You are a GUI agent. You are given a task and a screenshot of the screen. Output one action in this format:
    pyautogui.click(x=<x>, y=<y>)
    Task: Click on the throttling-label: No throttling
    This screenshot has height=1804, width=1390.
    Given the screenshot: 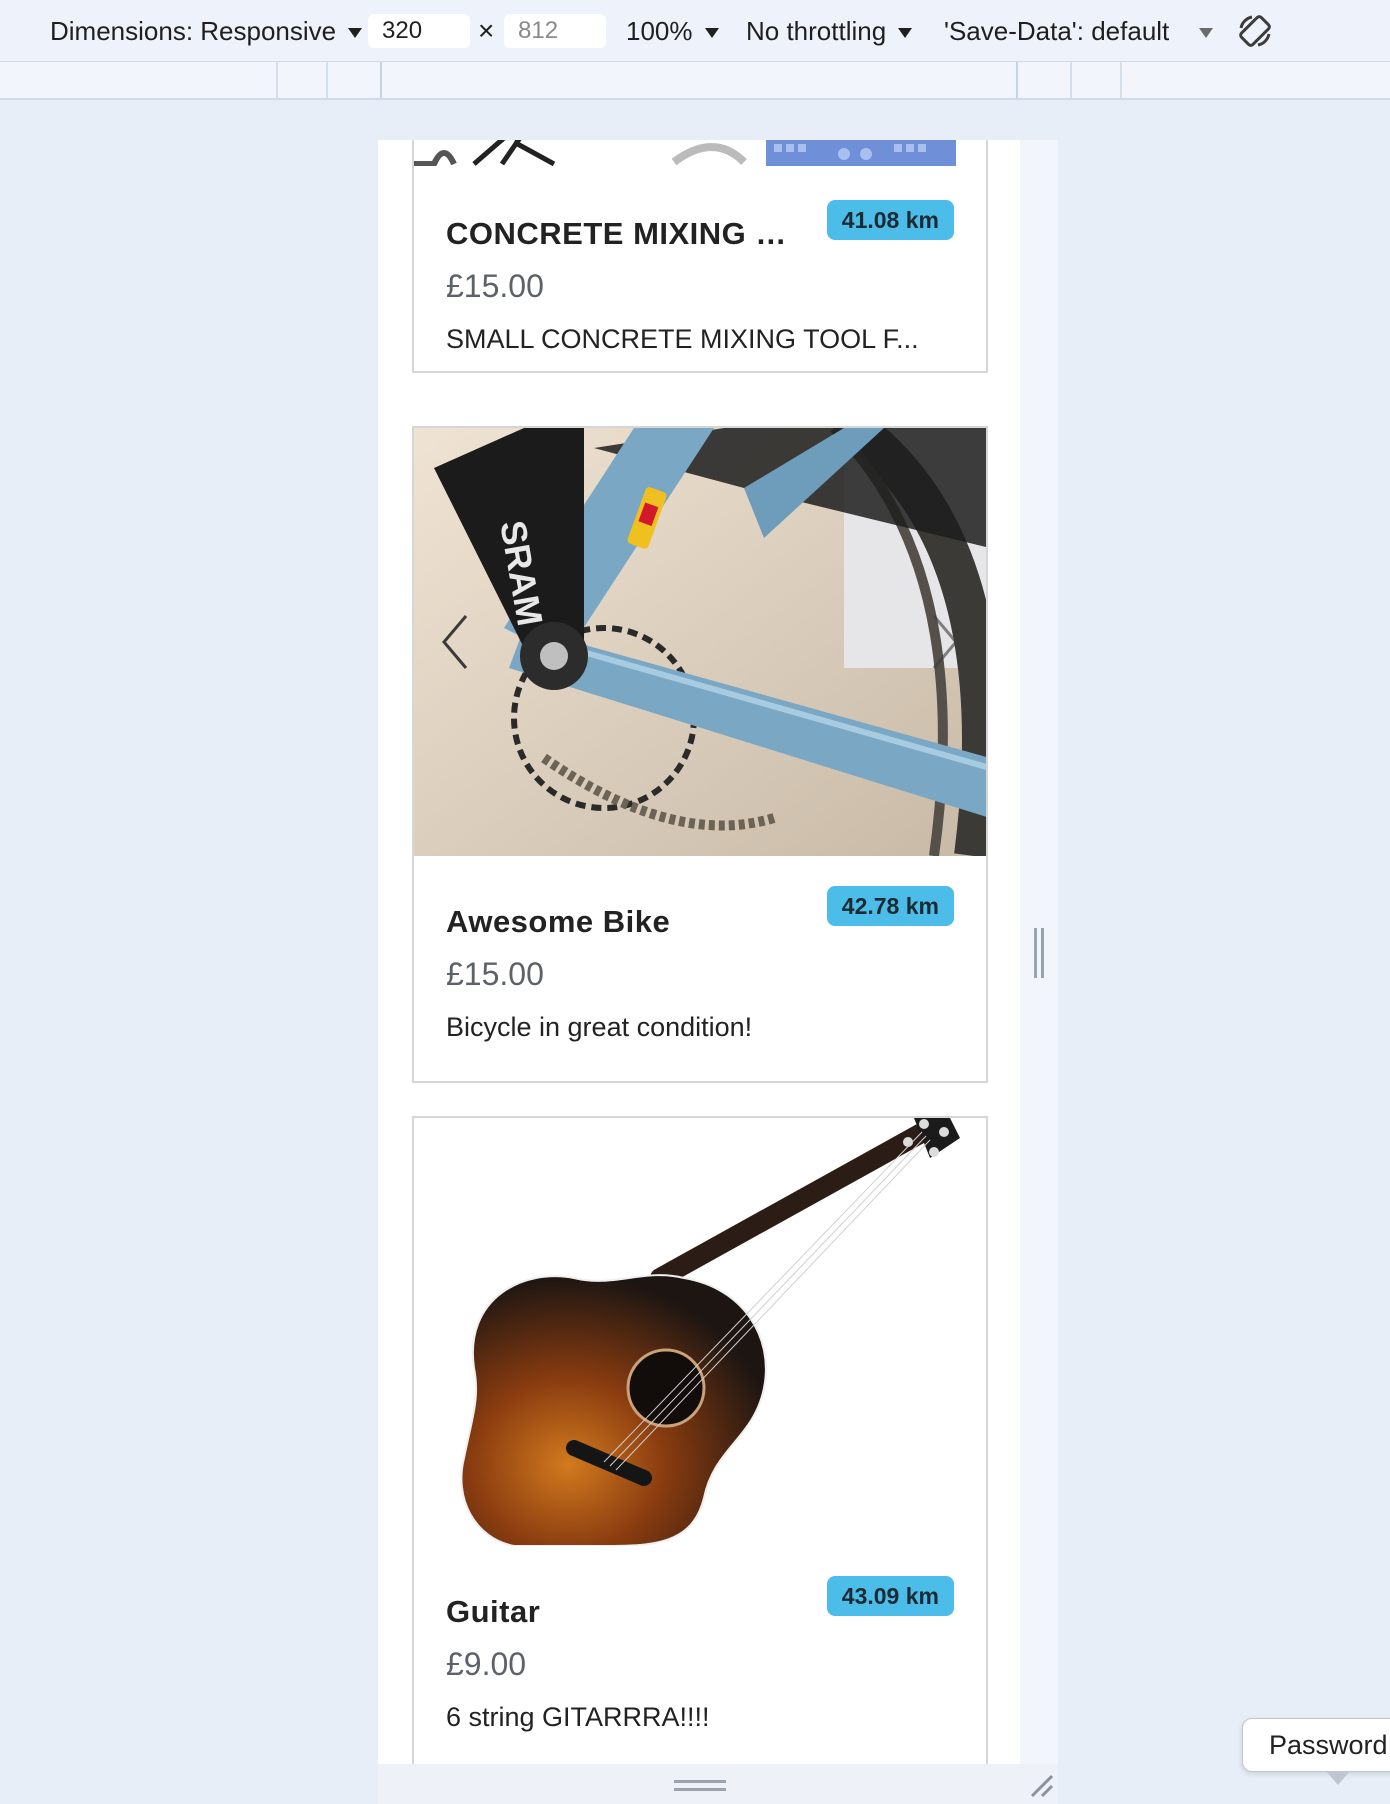 What is the action you would take?
    pyautogui.click(x=816, y=30)
    